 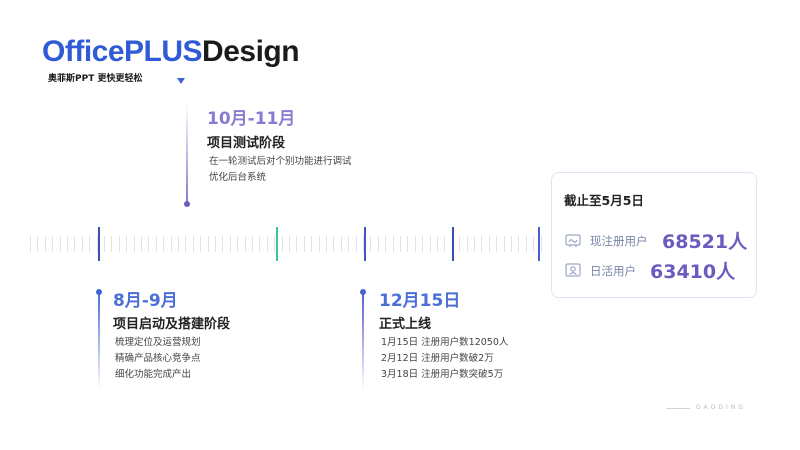 I want to click on footer-watermark: GAODING, so click(x=721, y=407).